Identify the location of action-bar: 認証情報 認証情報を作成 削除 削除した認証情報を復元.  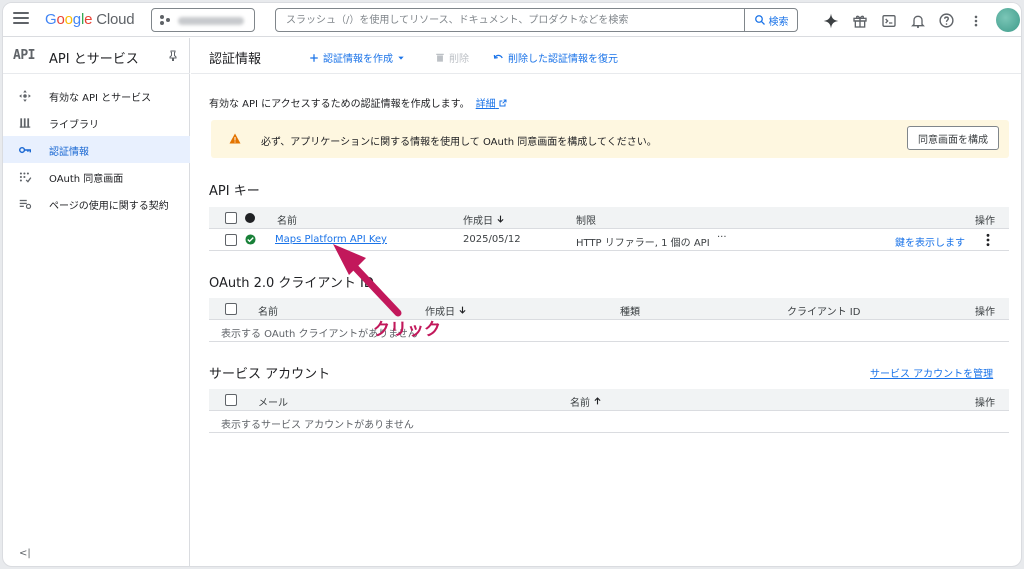
(606, 56).